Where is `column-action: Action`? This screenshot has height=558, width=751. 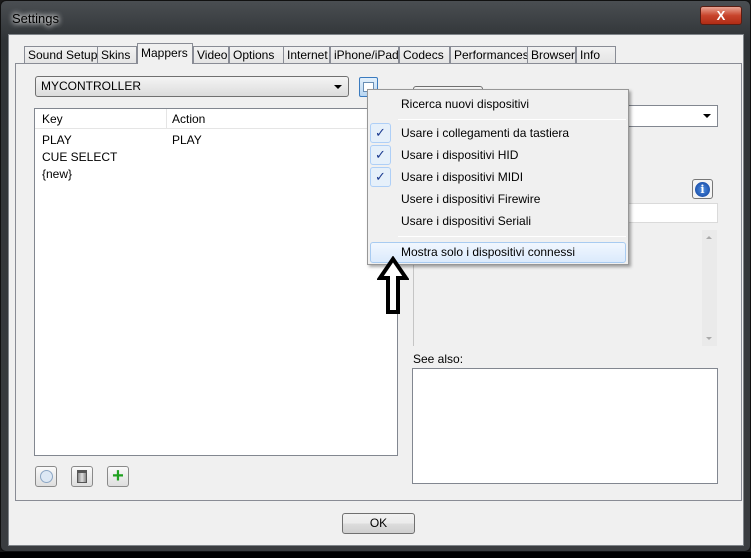
column-action: Action is located at coordinates (188, 119).